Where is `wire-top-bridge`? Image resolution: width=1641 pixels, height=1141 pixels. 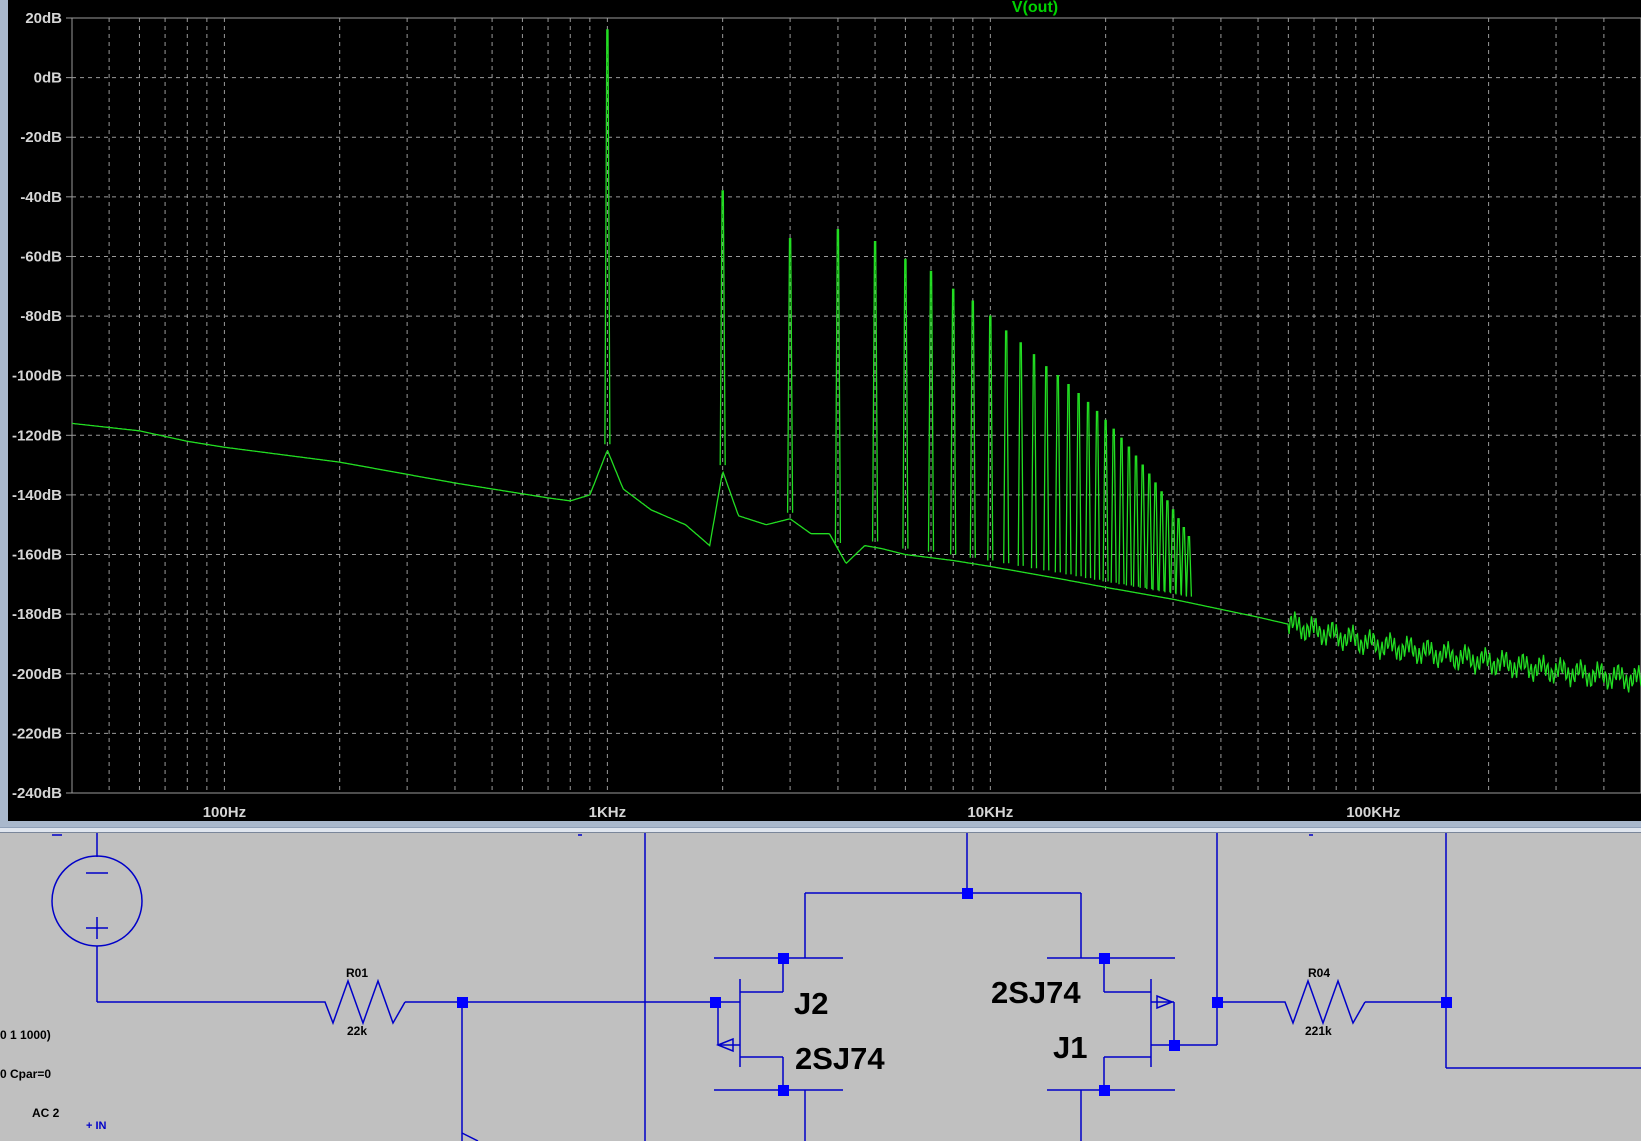 wire-top-bridge is located at coordinates (943, 895).